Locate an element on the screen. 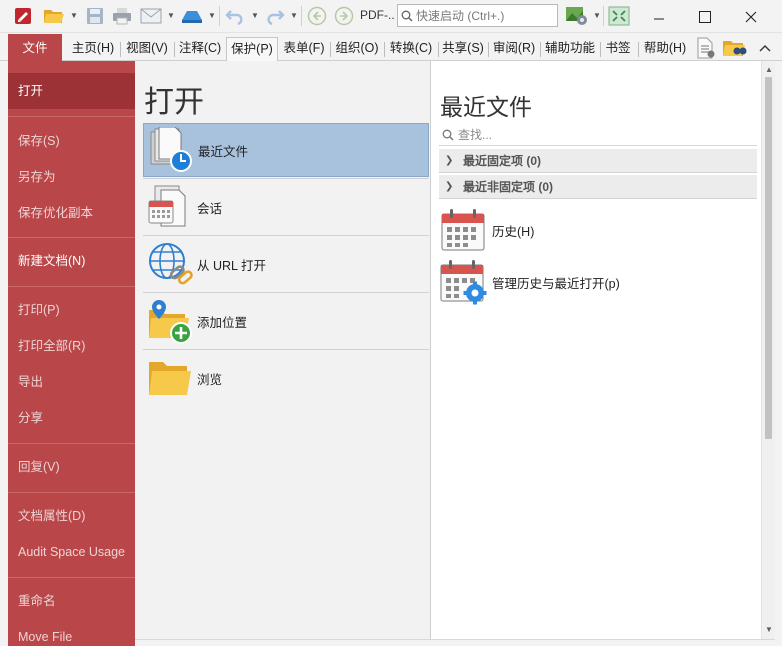 The height and width of the screenshot is (646, 782). sidebar-item-share: 分享 is located at coordinates (71, 418).